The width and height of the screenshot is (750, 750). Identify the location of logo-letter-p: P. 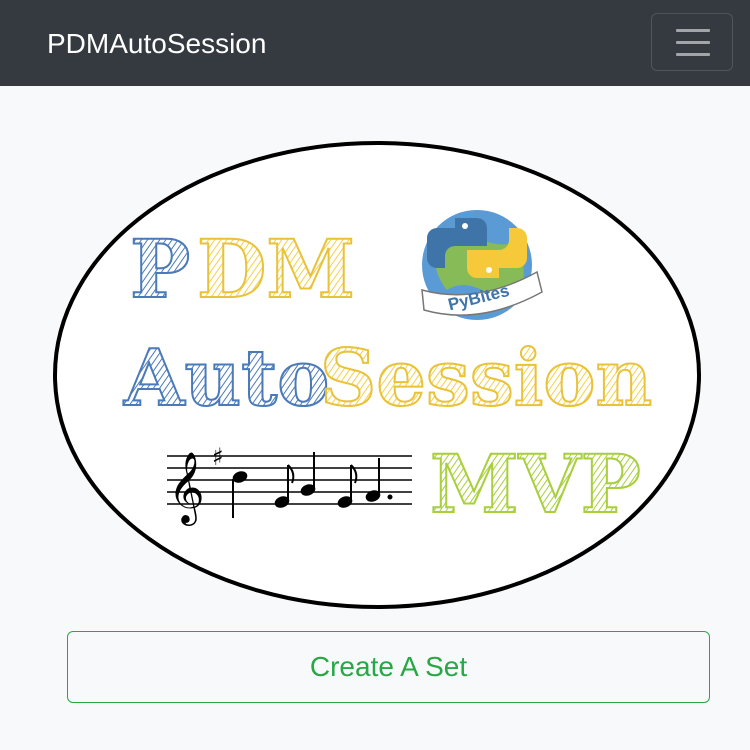
(160, 269).